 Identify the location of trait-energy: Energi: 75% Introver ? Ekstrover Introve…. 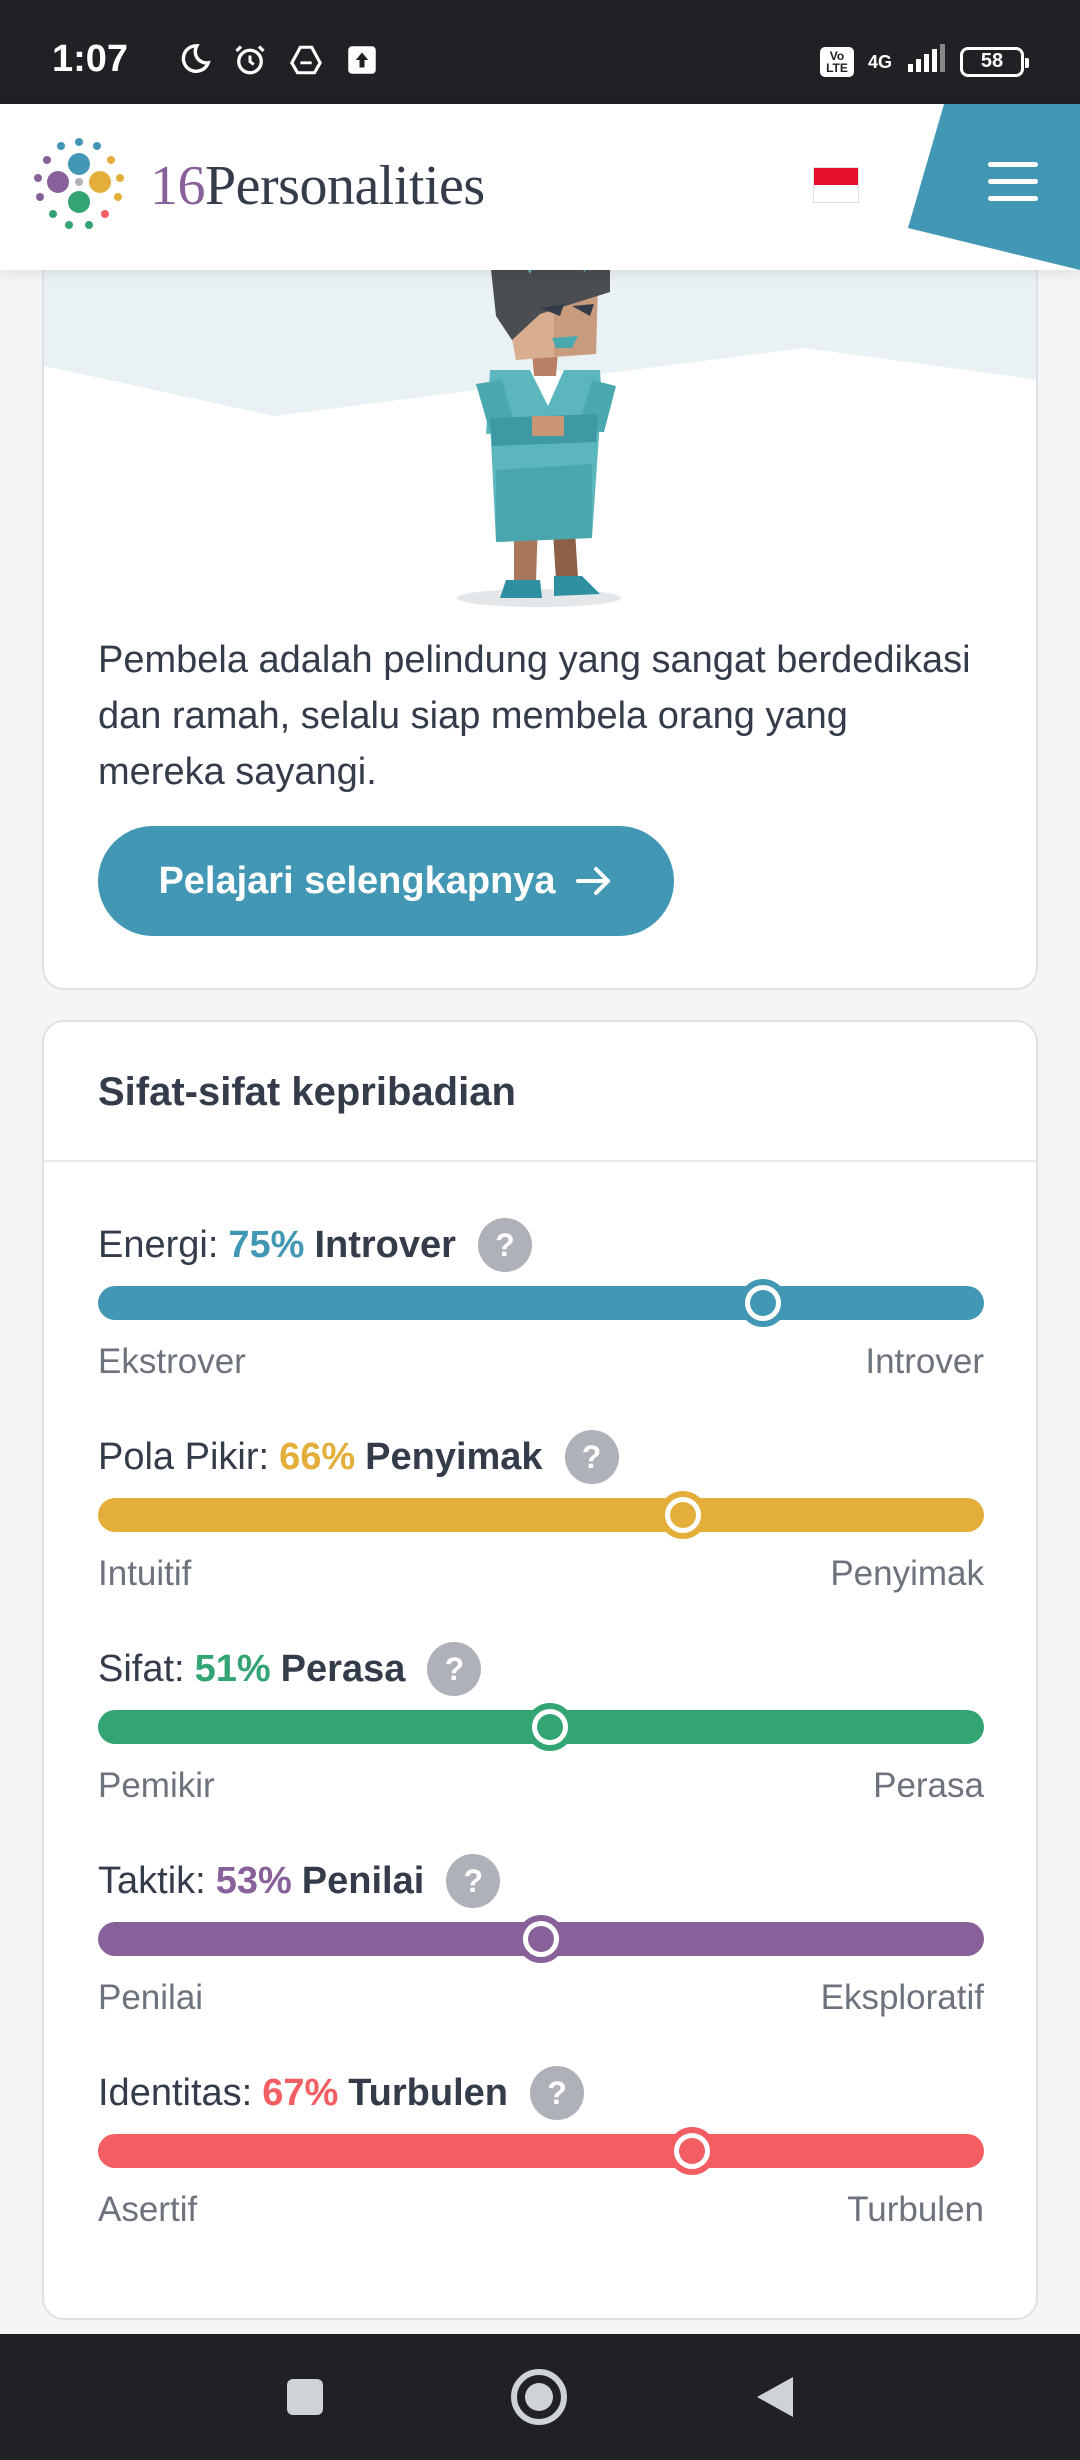
(541, 1318).